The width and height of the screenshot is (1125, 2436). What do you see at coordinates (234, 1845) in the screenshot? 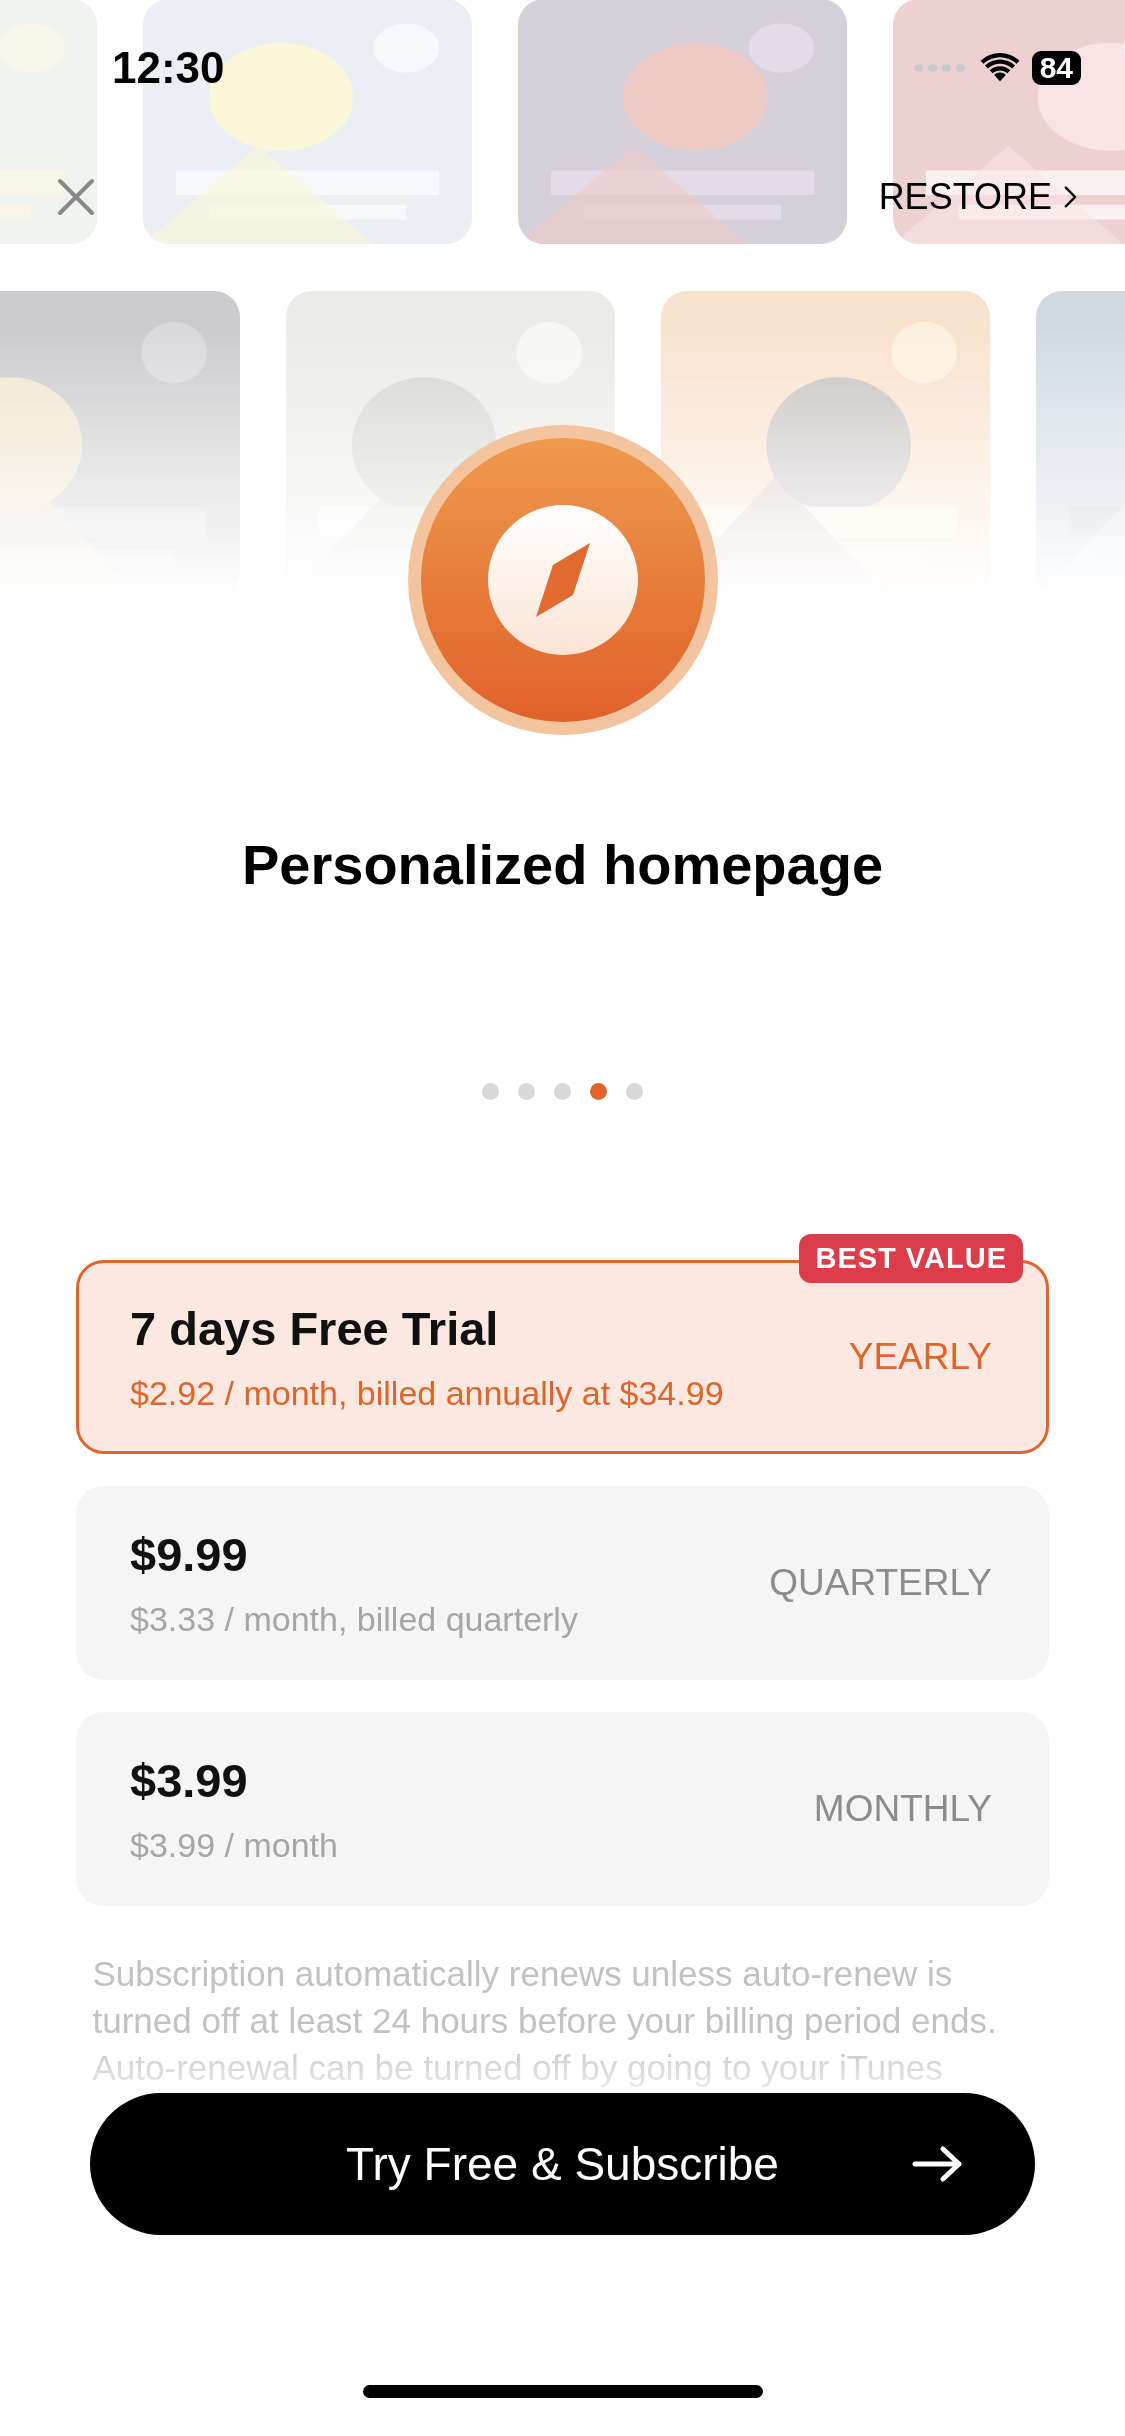
I see `plan-detail: $3.99 / month` at bounding box center [234, 1845].